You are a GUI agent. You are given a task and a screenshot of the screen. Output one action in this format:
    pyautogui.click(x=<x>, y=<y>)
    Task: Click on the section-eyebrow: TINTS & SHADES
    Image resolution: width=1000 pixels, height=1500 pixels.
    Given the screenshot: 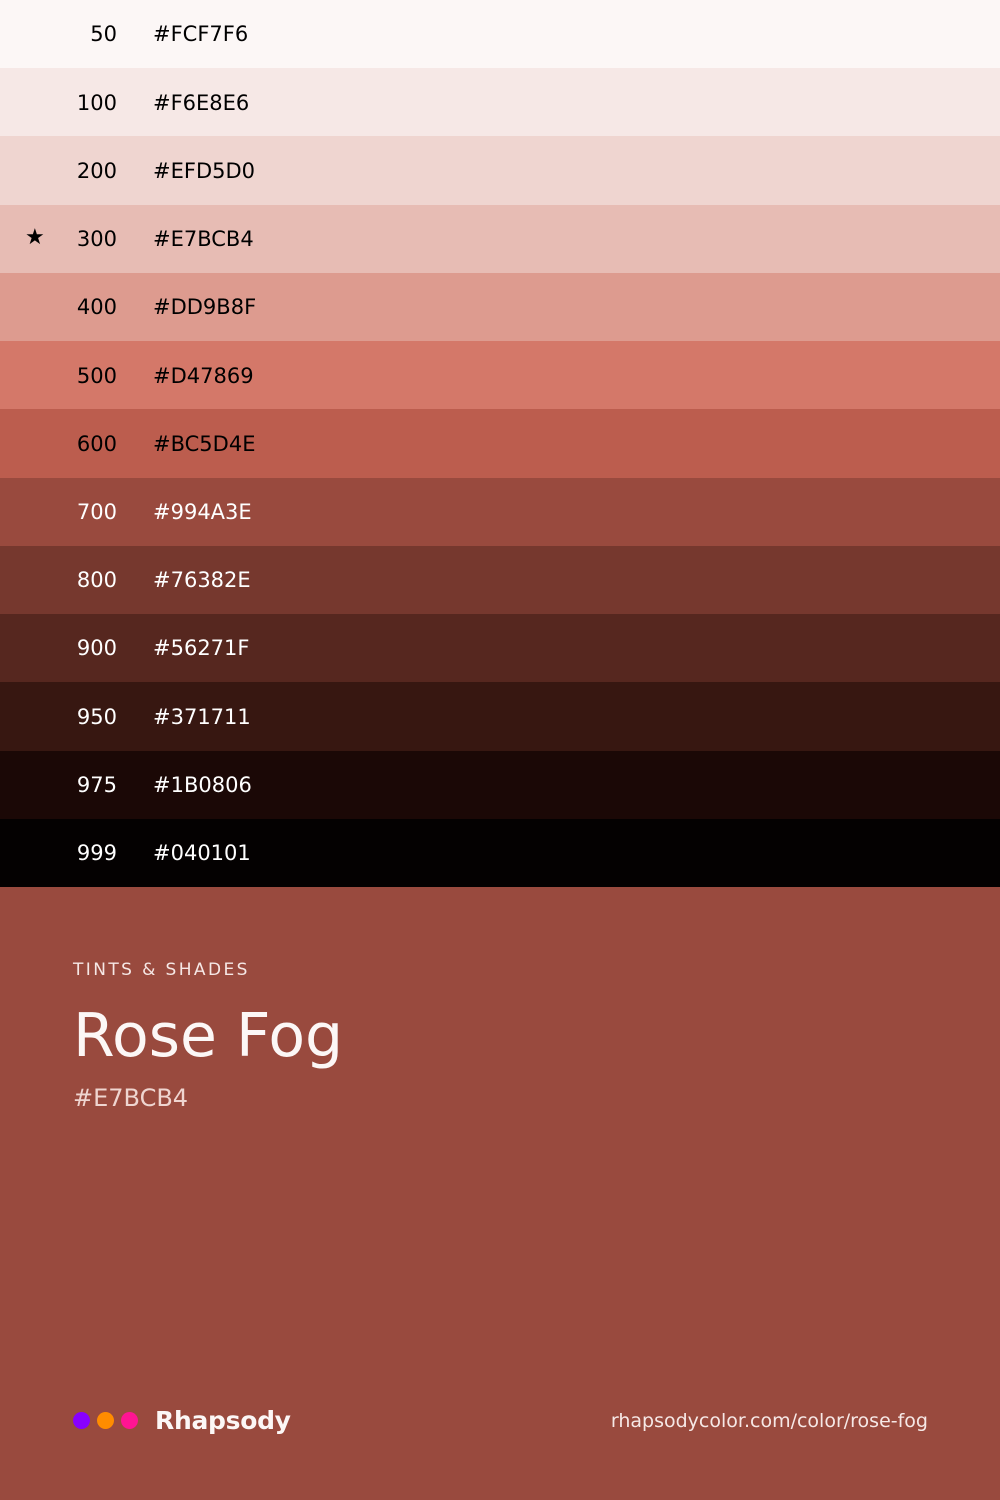 What is the action you would take?
    pyautogui.click(x=161, y=970)
    